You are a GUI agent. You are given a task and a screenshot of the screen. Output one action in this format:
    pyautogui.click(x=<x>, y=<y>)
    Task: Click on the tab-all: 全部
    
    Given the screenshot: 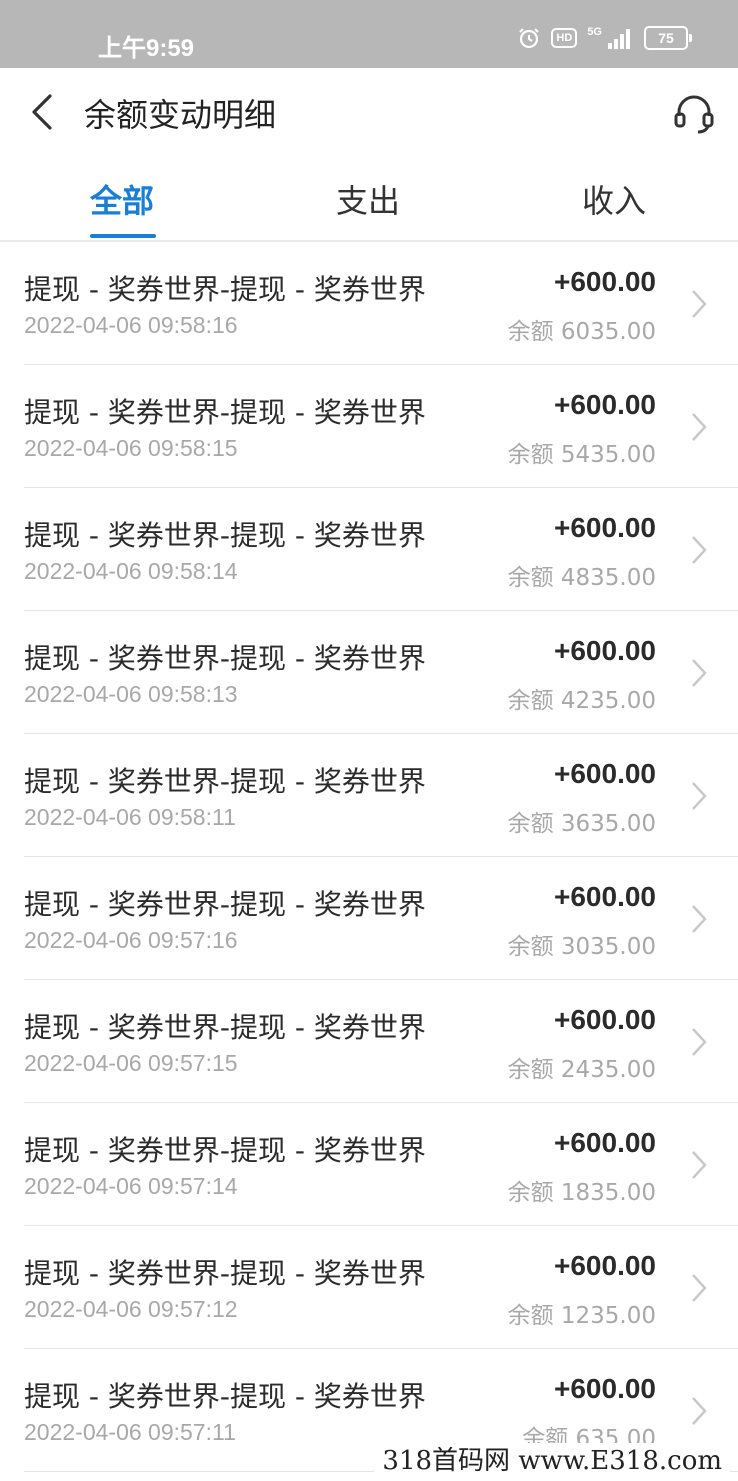 What is the action you would take?
    pyautogui.click(x=122, y=199)
    